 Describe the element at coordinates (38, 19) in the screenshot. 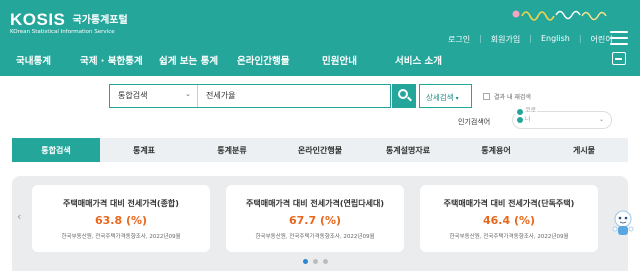

I see `logo-text: KOSIS` at that location.